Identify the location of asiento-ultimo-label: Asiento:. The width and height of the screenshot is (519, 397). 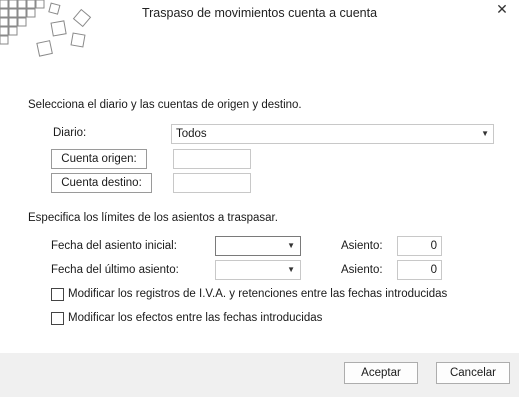
(362, 270).